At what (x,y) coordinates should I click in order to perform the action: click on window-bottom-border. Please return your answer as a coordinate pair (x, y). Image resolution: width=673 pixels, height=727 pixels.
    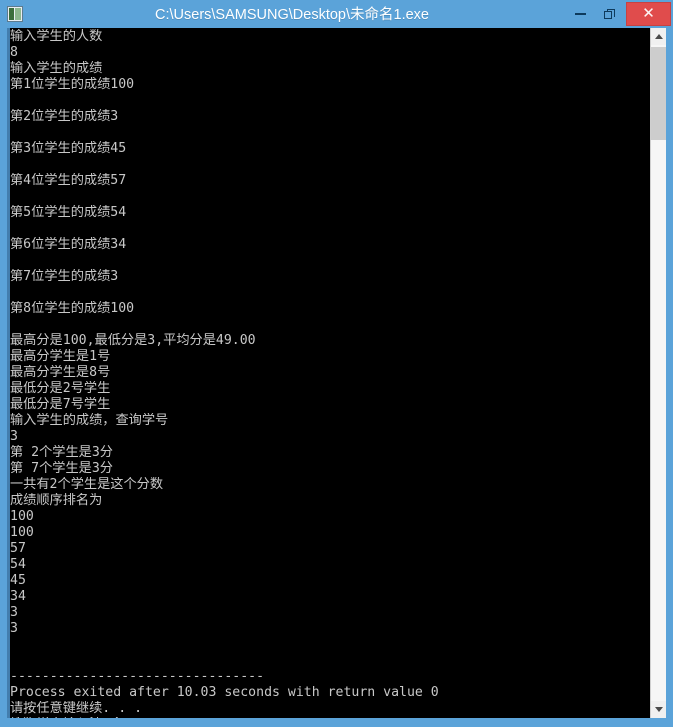
    Looking at the image, I should click on (336, 722).